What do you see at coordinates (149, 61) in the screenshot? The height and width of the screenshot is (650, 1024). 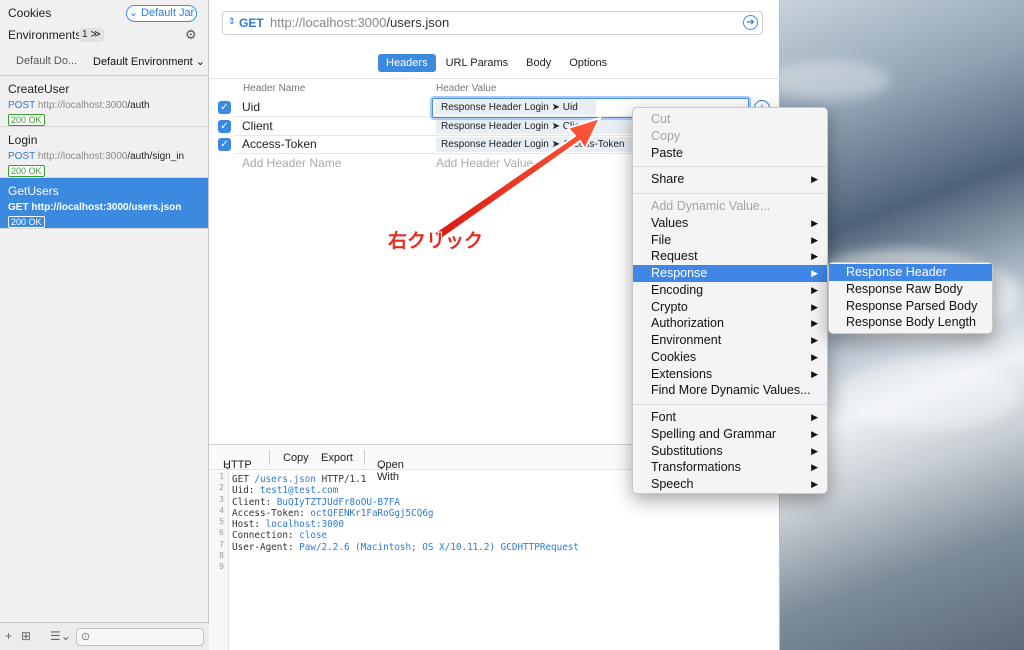 I see `env-selector: Default Environment ⌄` at bounding box center [149, 61].